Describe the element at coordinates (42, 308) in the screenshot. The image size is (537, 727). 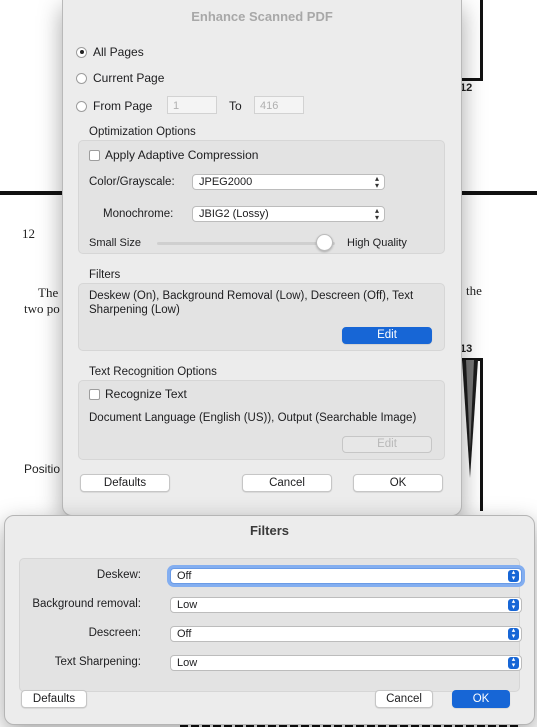
I see `doc-text-two-po: two po` at that location.